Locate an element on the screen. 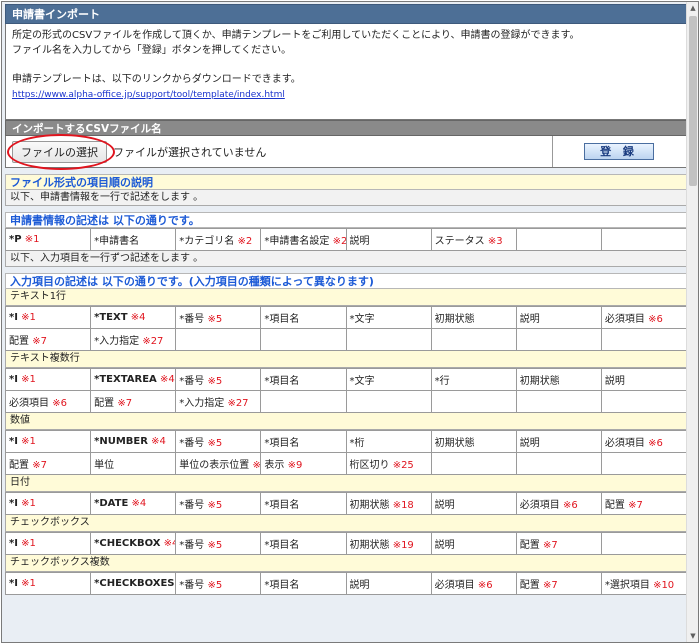 Image resolution: width=700 pixels, height=644 pixels. field-cell: *入力指定 ※27 is located at coordinates (133, 339).